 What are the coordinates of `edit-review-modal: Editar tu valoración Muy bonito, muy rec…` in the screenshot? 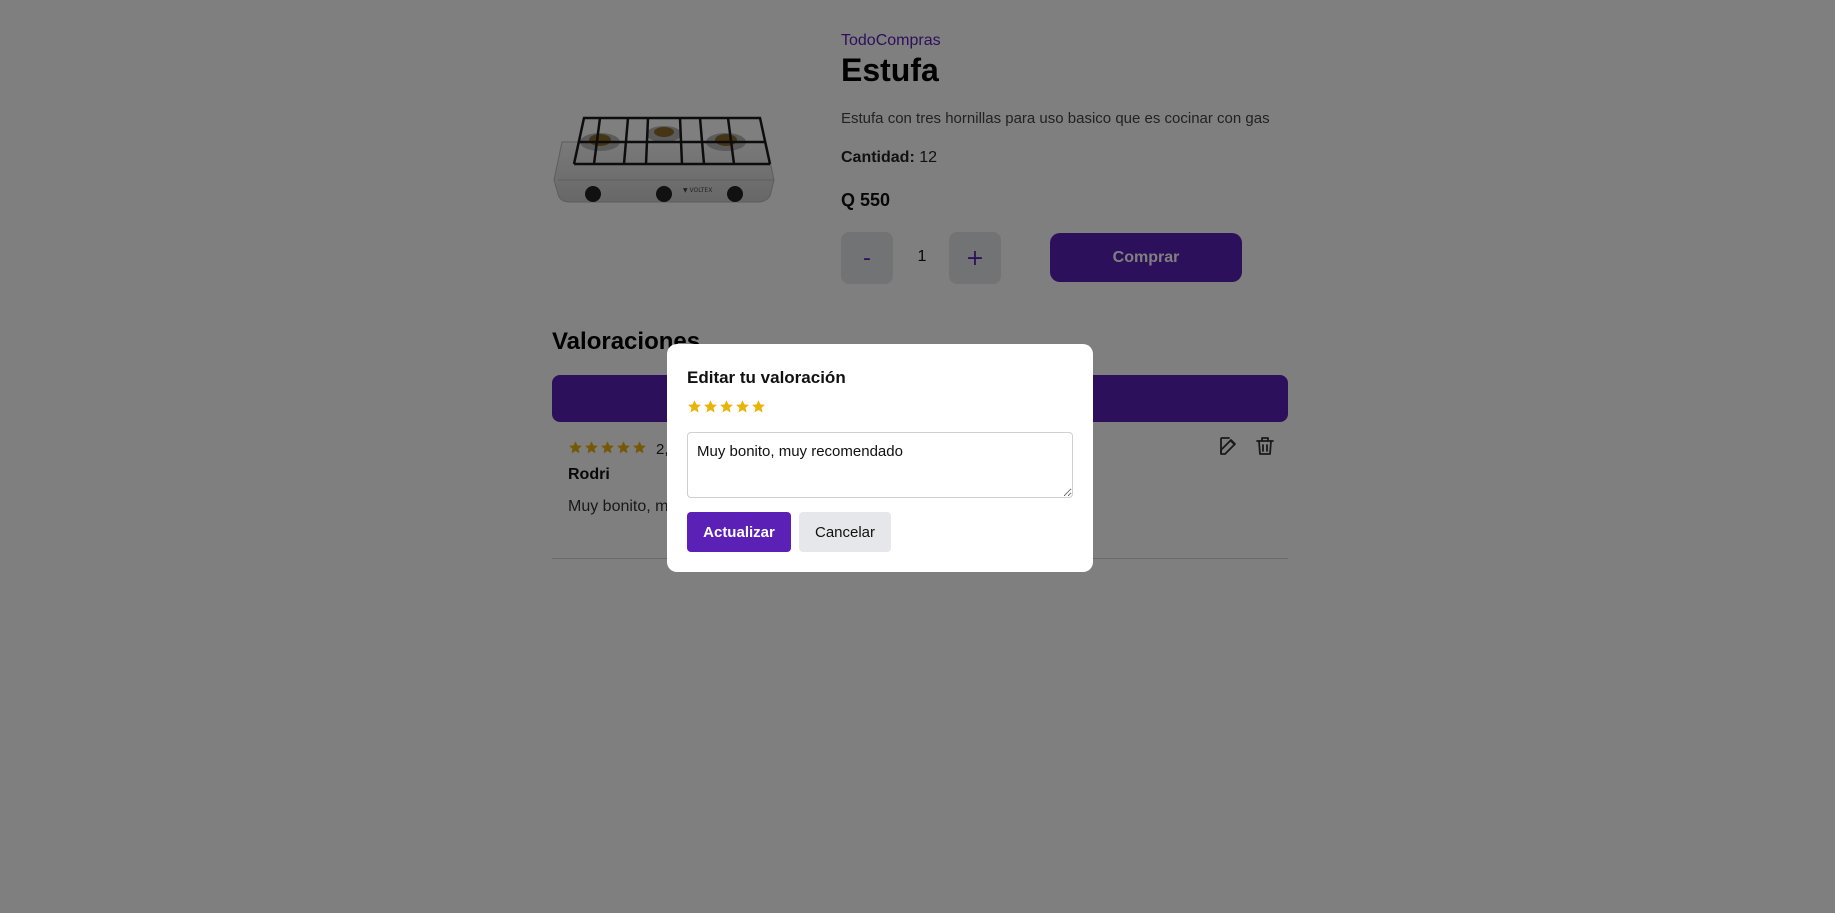 It's located at (880, 458).